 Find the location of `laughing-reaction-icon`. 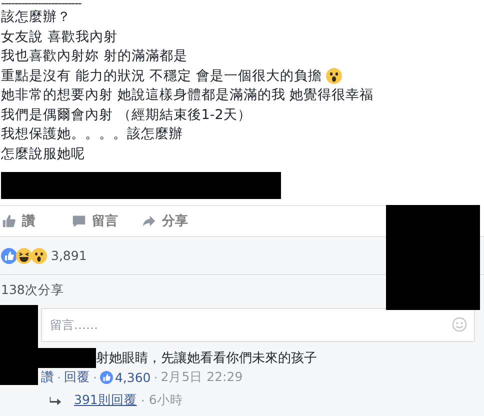

laughing-reaction-icon is located at coordinates (24, 256).